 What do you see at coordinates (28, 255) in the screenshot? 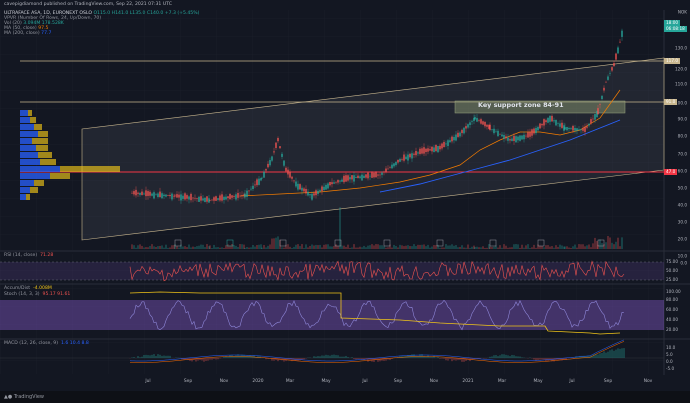
I see `rsi-legend: RSI (14, close) 71.28` at bounding box center [28, 255].